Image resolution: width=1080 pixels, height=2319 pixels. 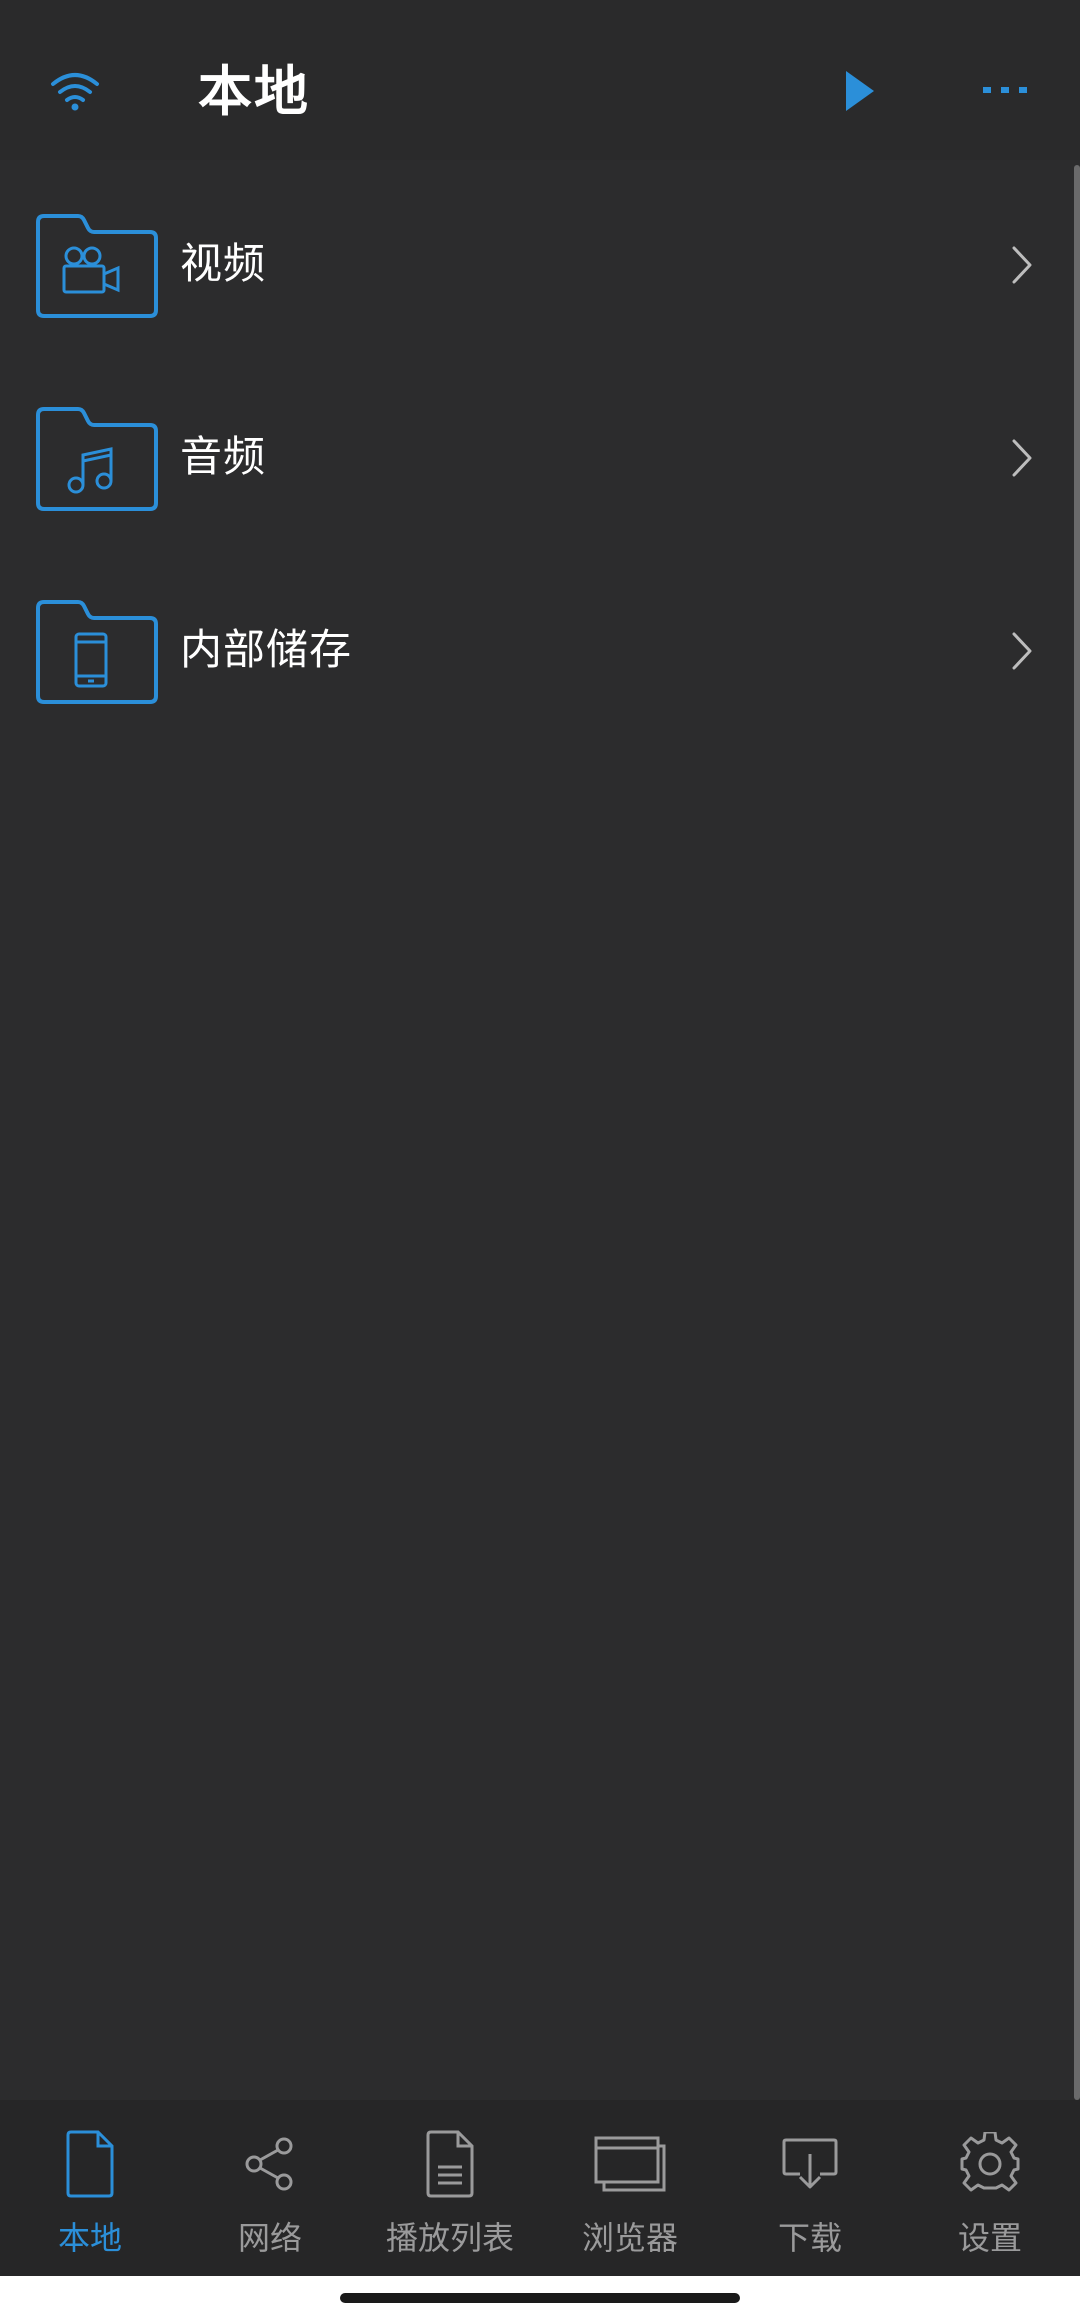 I want to click on share-icon, so click(x=270, y=2164).